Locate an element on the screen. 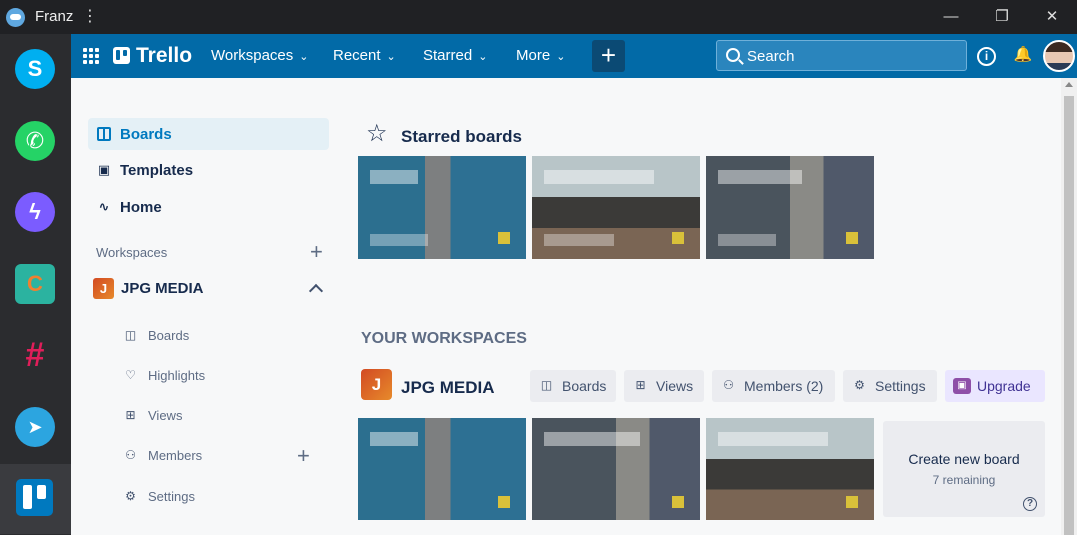 This screenshot has height=535, width=1077. scrollbar-thumb is located at coordinates (1069, 315).